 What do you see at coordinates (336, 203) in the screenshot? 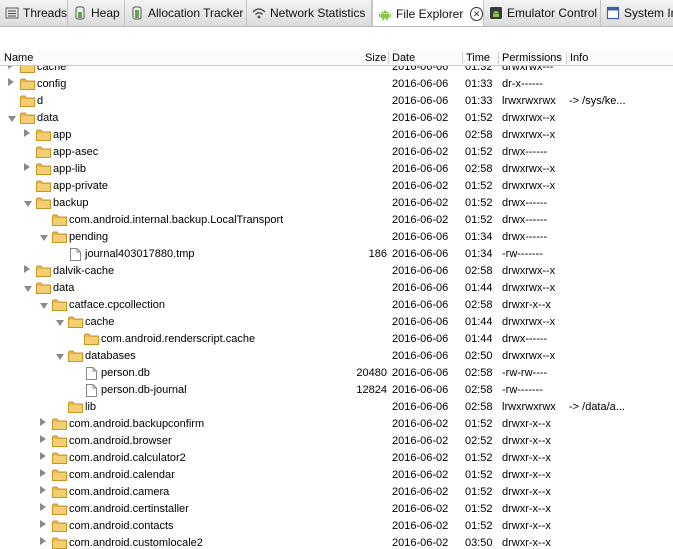
I see `tree-row: backup 2016-06-02 01:52 drwx------` at bounding box center [336, 203].